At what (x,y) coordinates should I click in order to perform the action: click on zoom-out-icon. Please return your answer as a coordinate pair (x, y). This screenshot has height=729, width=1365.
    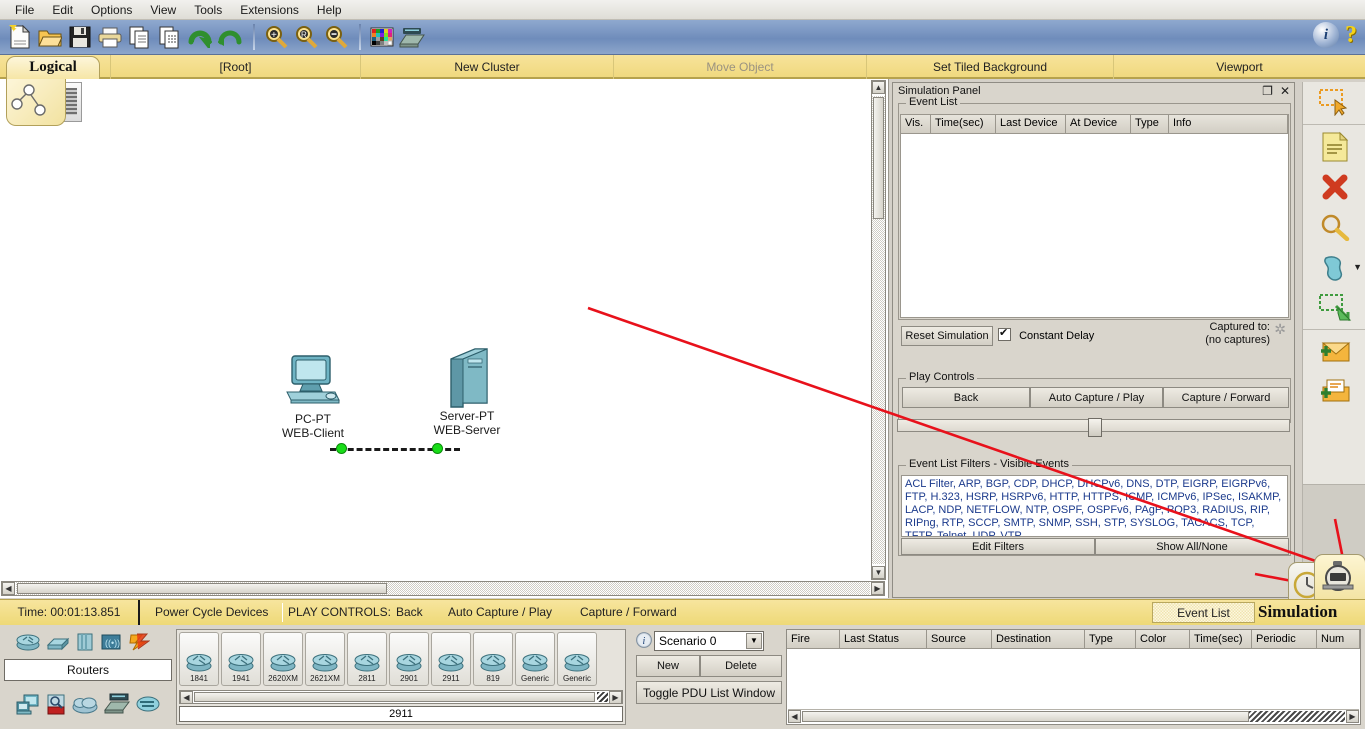
    Looking at the image, I should click on (336, 37).